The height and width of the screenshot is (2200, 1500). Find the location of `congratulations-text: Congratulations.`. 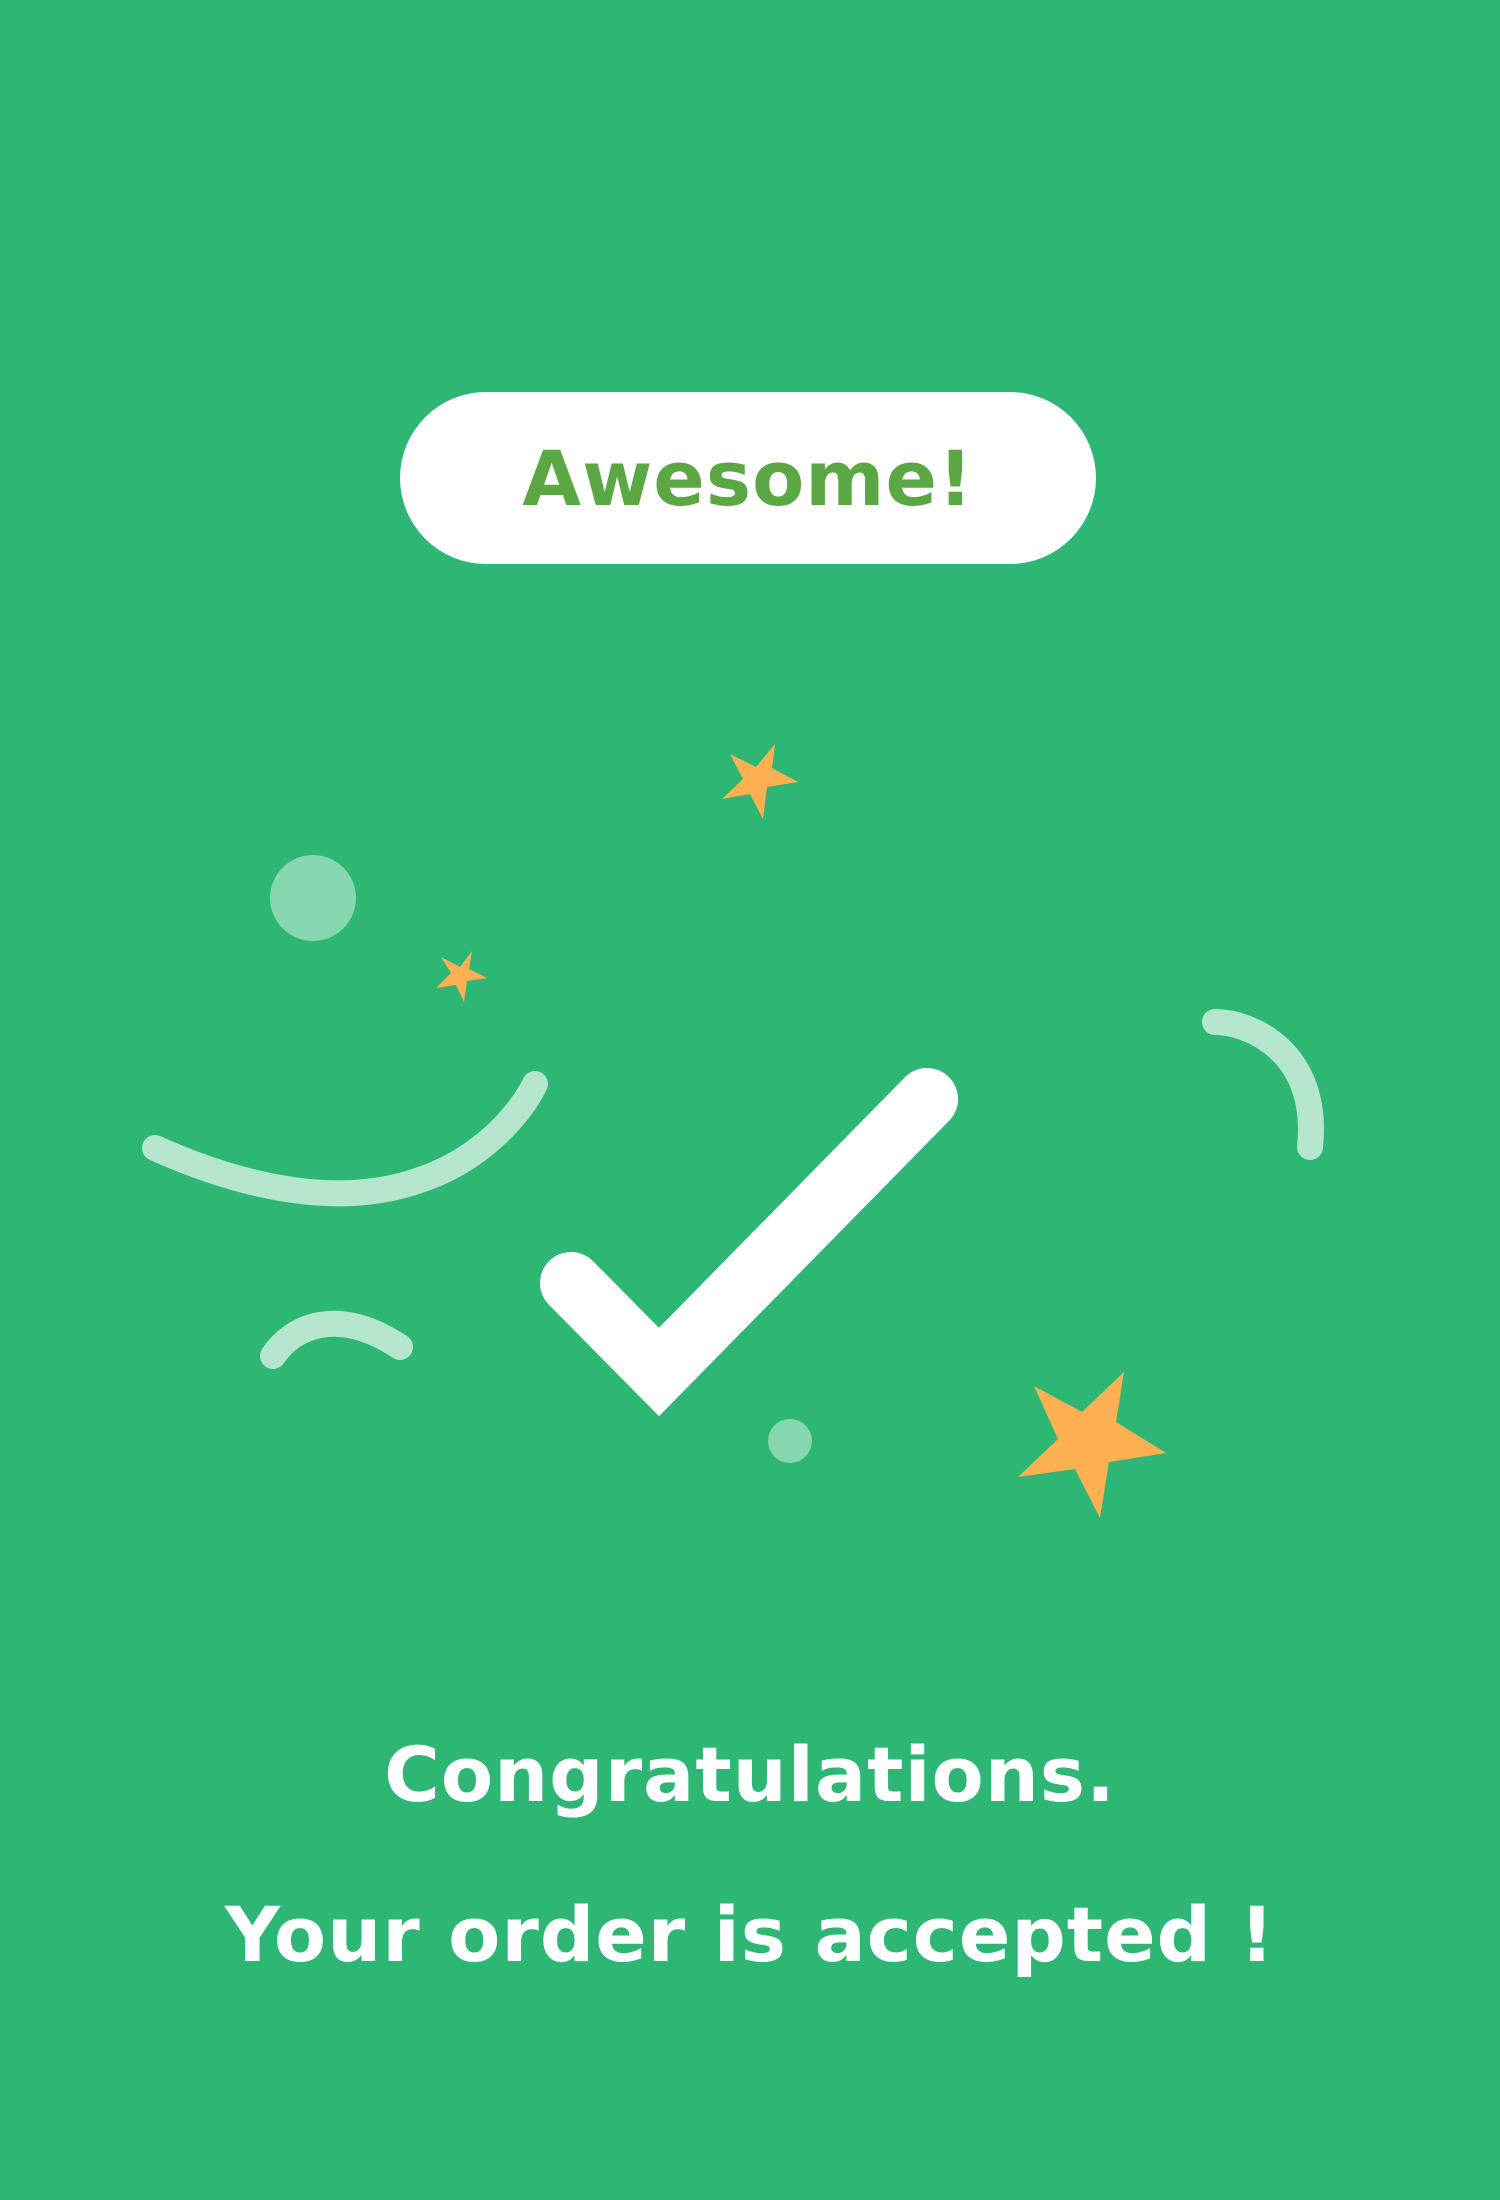

congratulations-text: Congratulations. is located at coordinates (750, 1774).